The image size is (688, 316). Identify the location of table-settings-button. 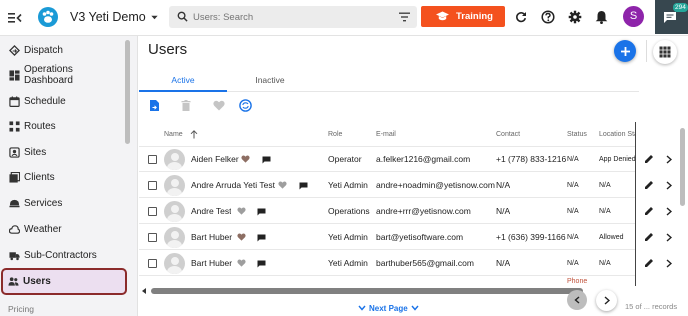
(665, 52).